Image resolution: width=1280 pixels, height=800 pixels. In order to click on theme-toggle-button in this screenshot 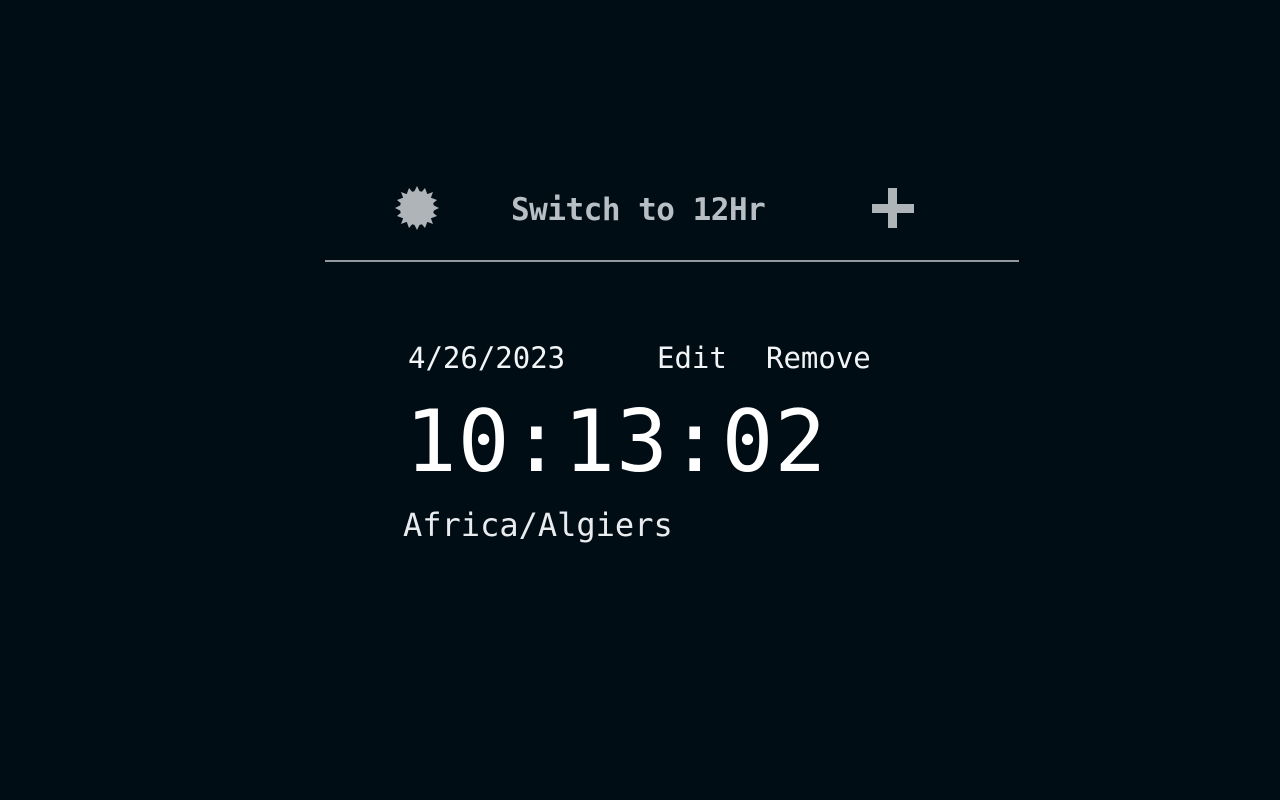, I will do `click(417, 210)`.